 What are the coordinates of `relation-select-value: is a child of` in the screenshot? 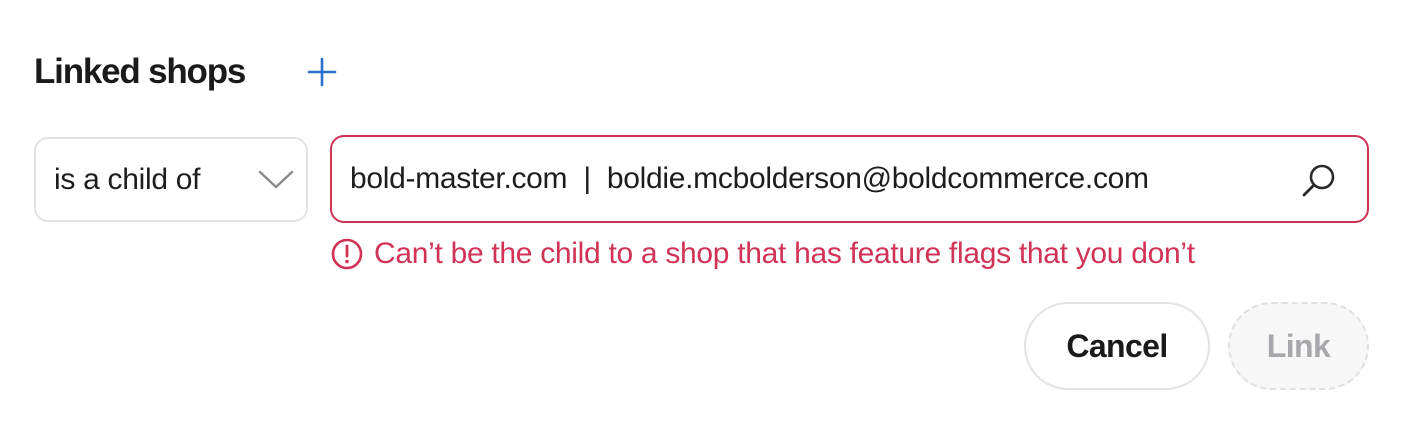 It's located at (127, 179).